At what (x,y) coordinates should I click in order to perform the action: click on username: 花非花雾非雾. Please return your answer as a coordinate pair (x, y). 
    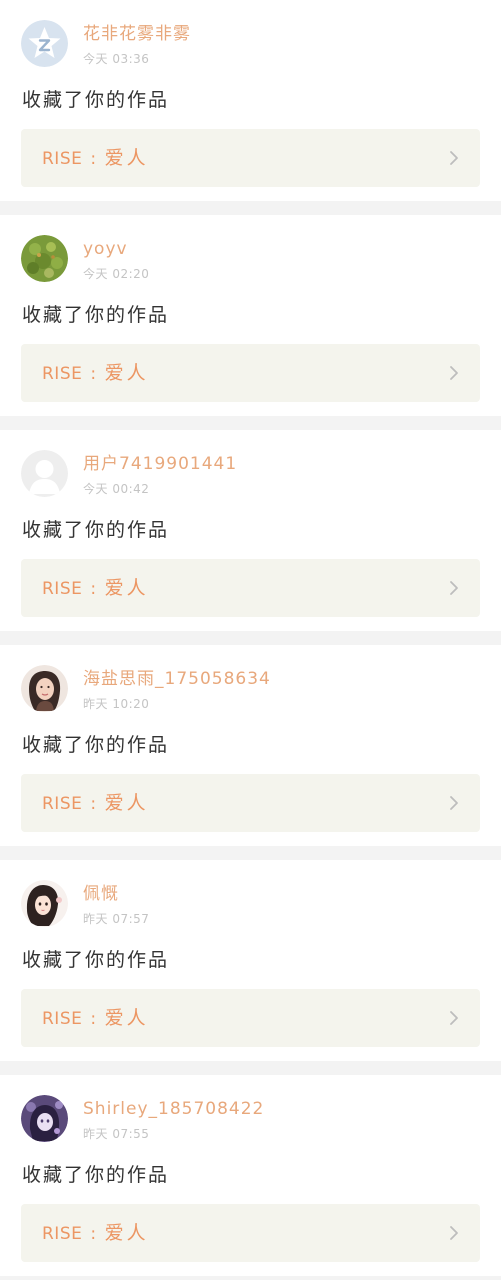
    Looking at the image, I should click on (137, 34).